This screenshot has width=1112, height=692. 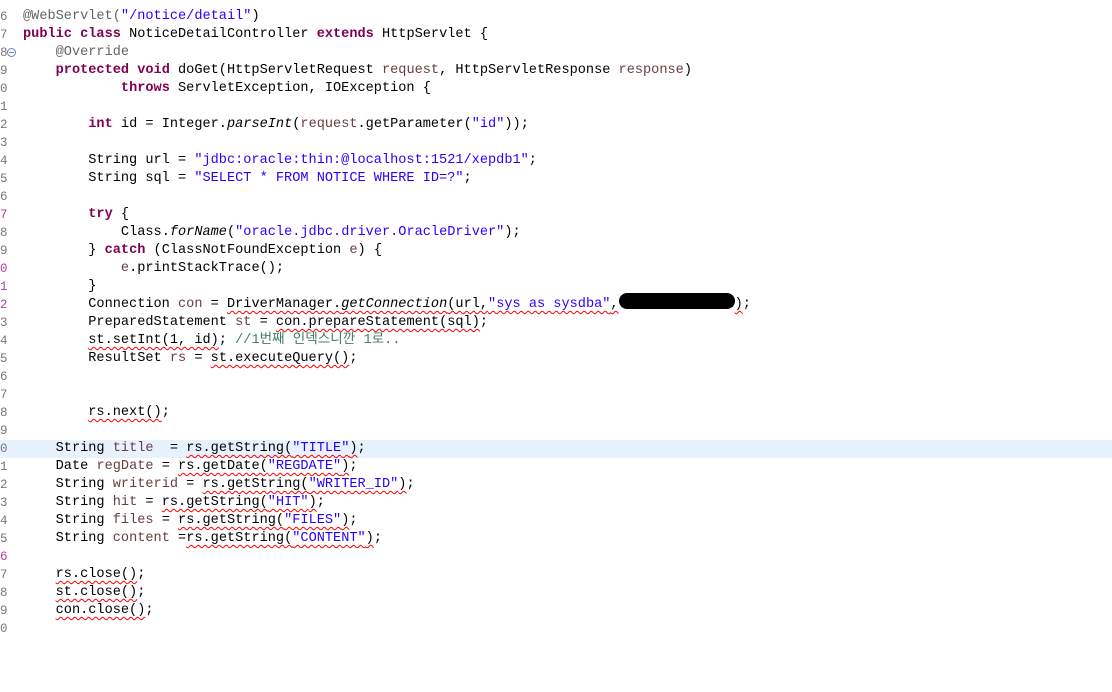 What do you see at coordinates (369, 538) in the screenshot?
I see `error-token: )` at bounding box center [369, 538].